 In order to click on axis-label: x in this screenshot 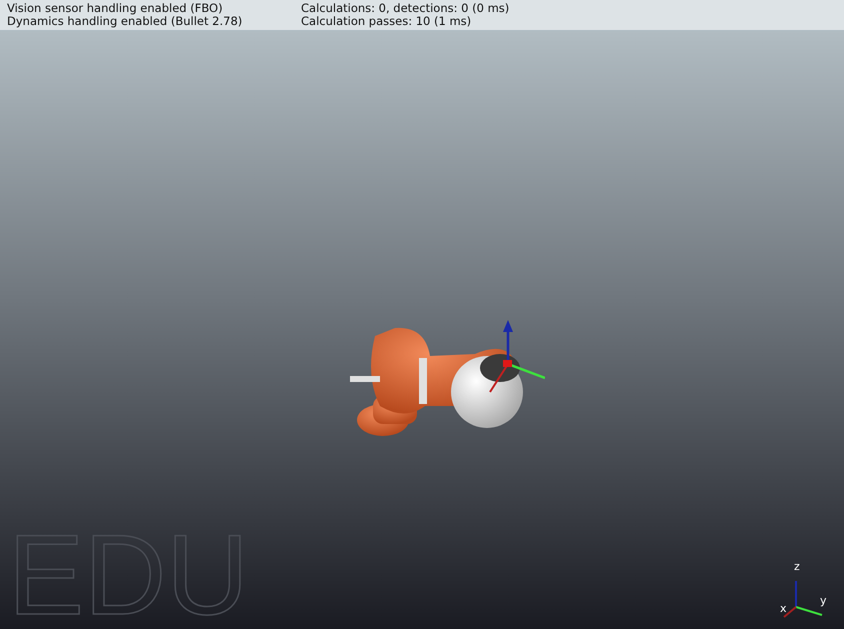, I will do `click(783, 609)`.